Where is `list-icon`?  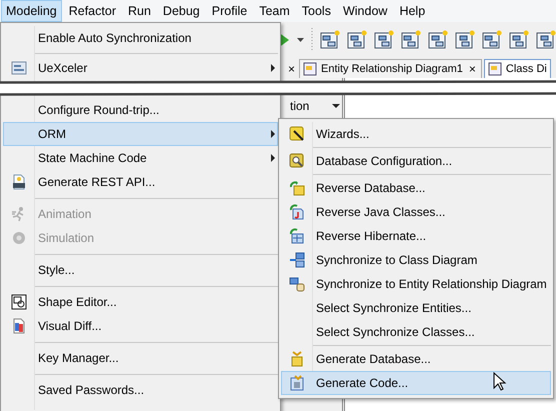
list-icon is located at coordinates (19, 68).